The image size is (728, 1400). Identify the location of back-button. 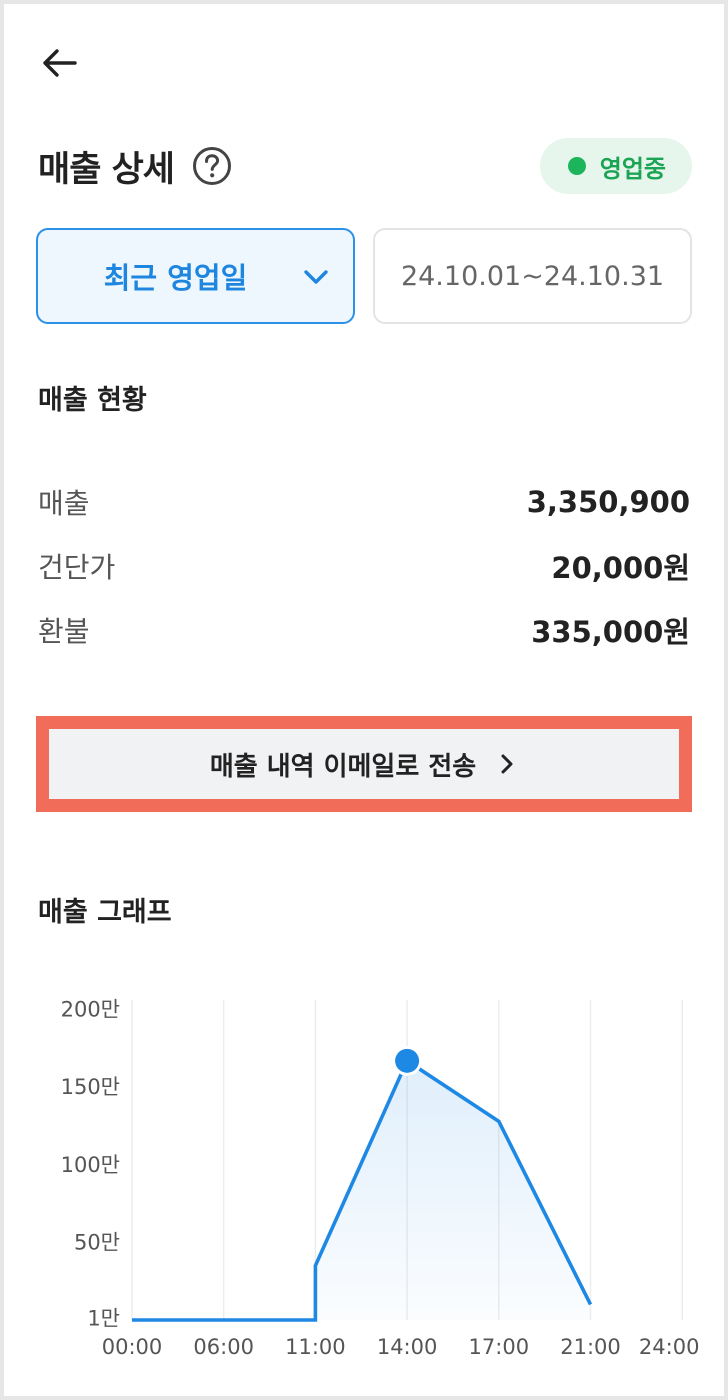
(59, 63).